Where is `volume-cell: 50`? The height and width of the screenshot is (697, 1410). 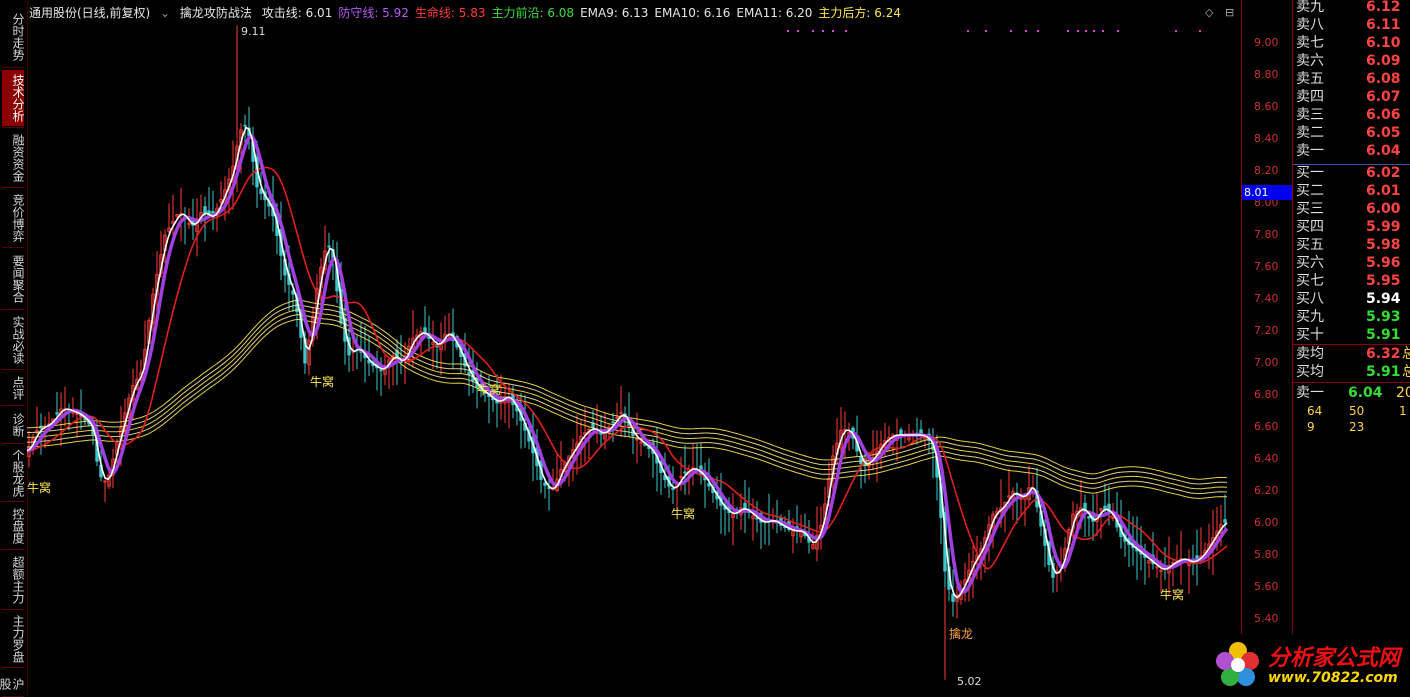 volume-cell: 50 is located at coordinates (1357, 411).